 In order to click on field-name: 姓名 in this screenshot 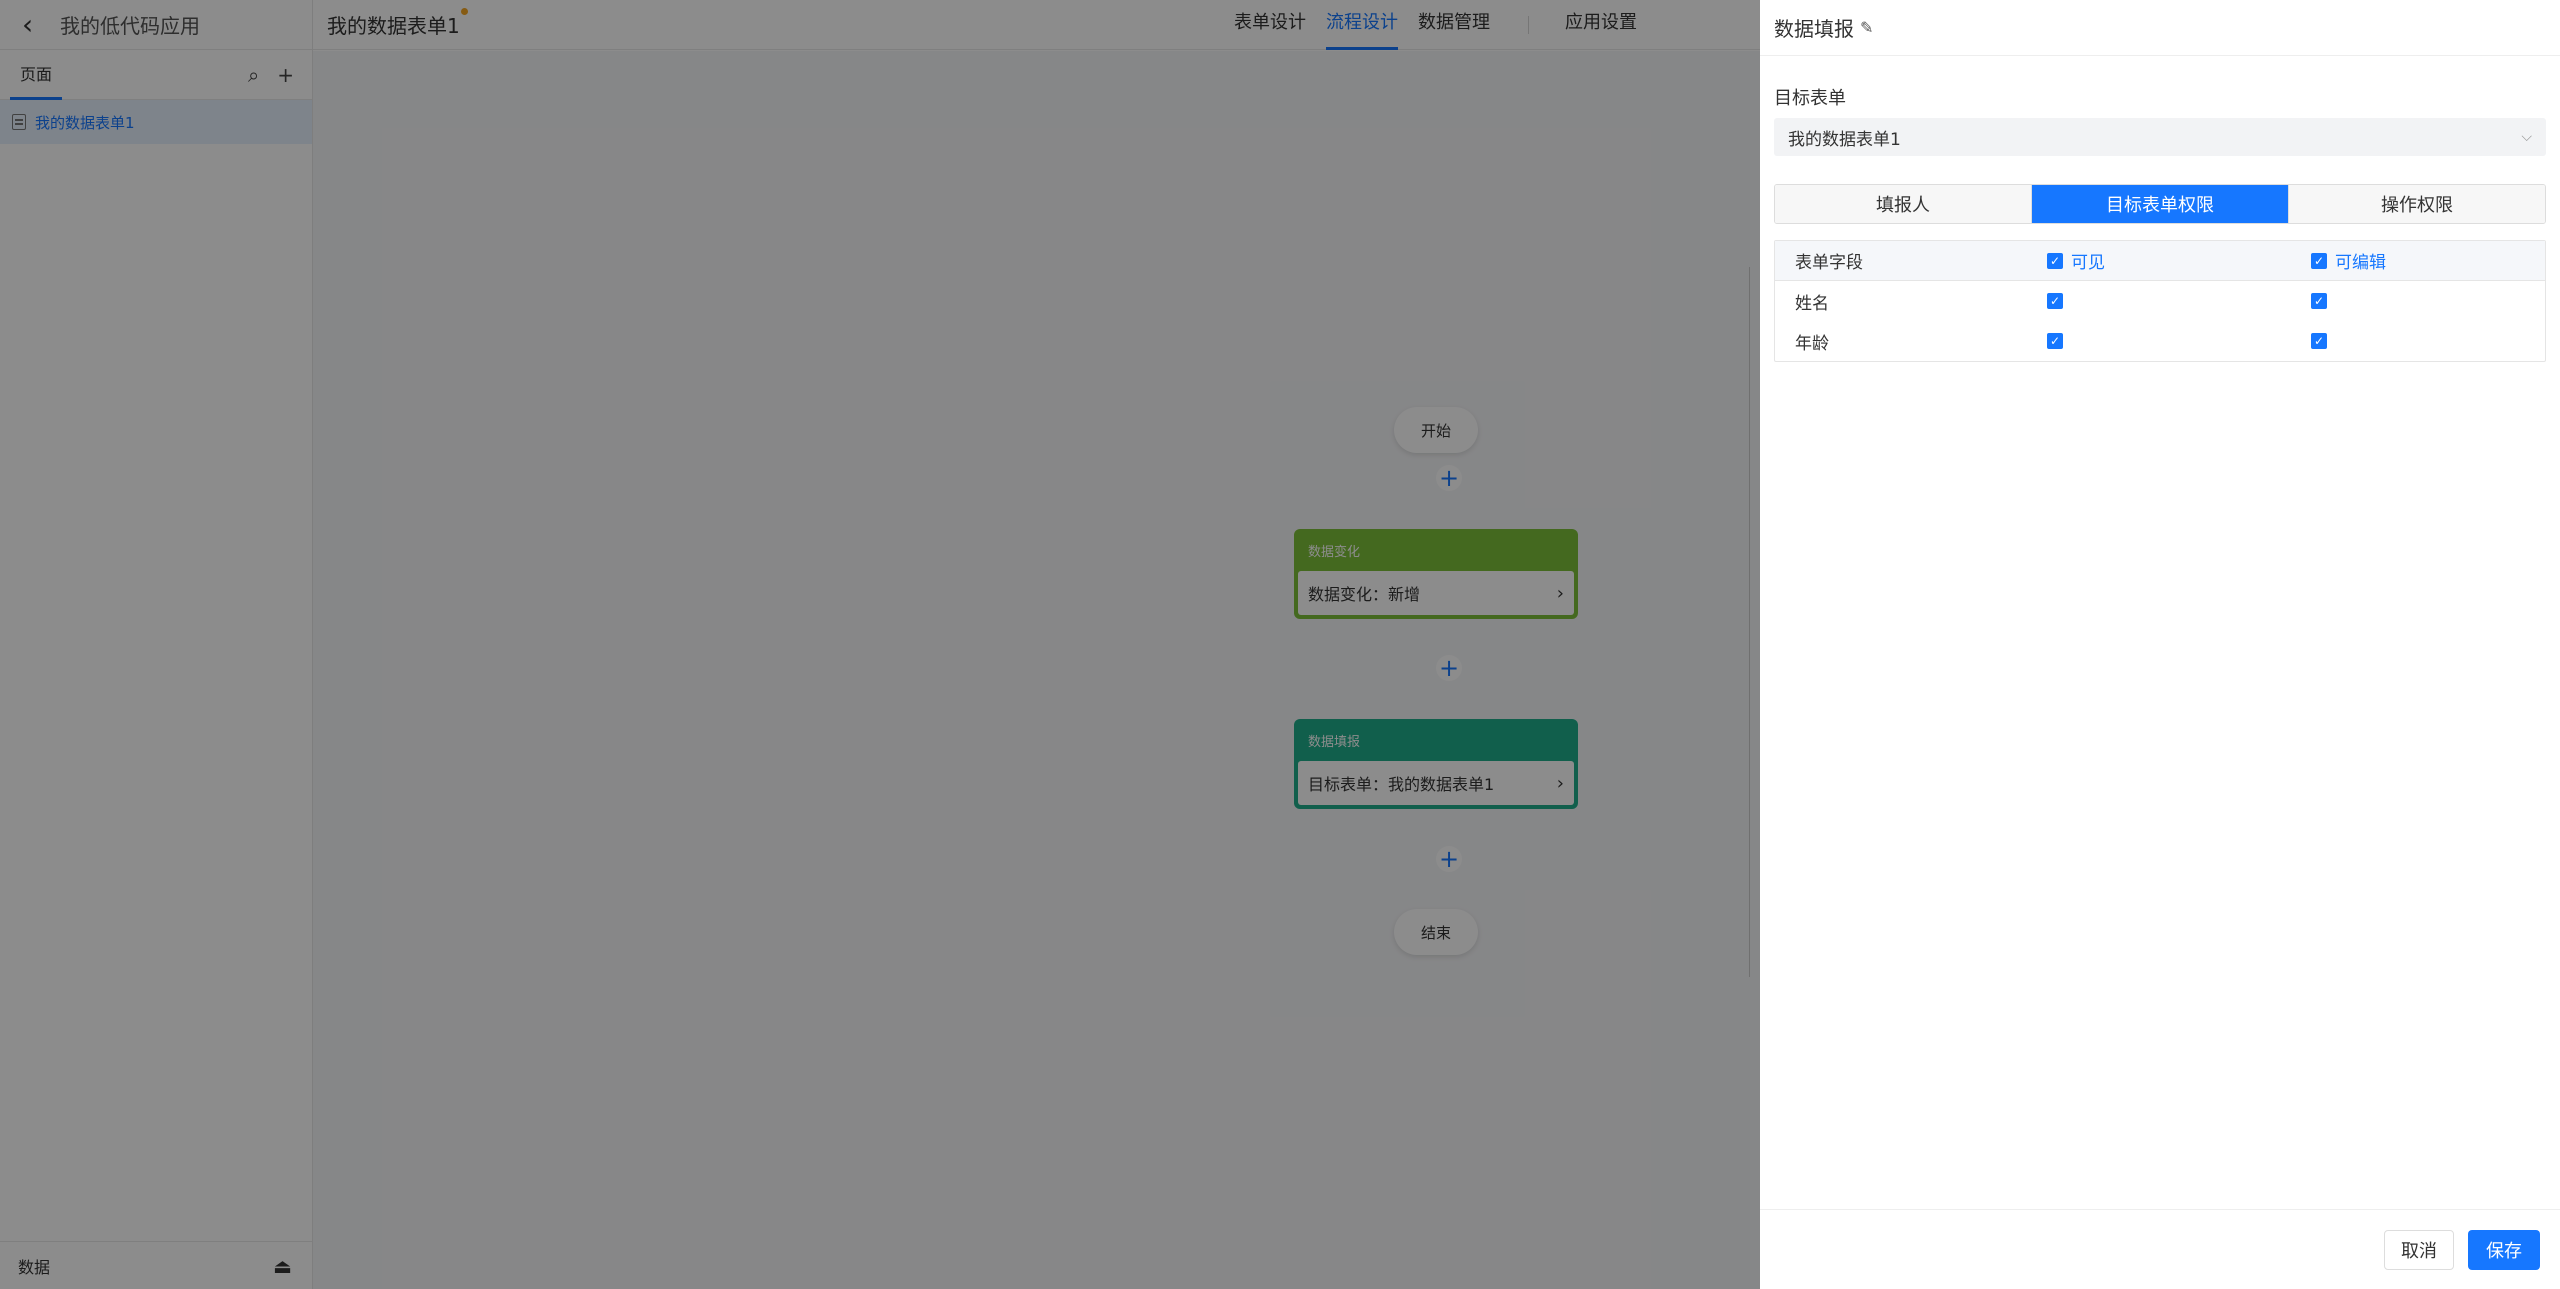, I will do `click(1812, 303)`.